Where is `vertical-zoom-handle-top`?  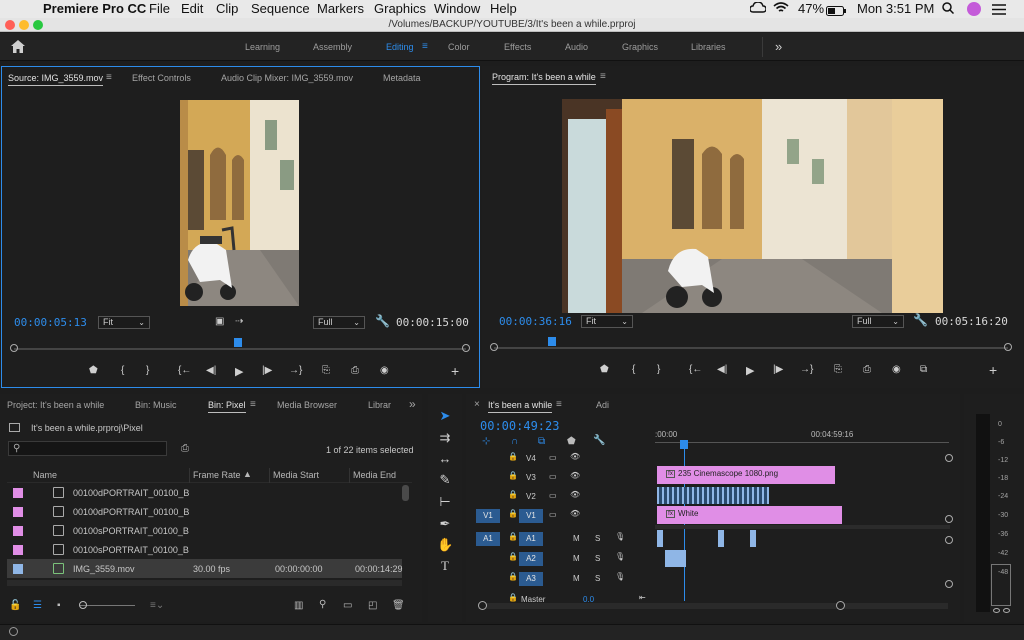 vertical-zoom-handle-top is located at coordinates (949, 458).